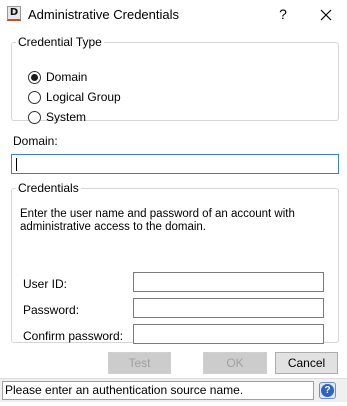  Describe the element at coordinates (283, 14) in the screenshot. I see `help-button: ?` at that location.